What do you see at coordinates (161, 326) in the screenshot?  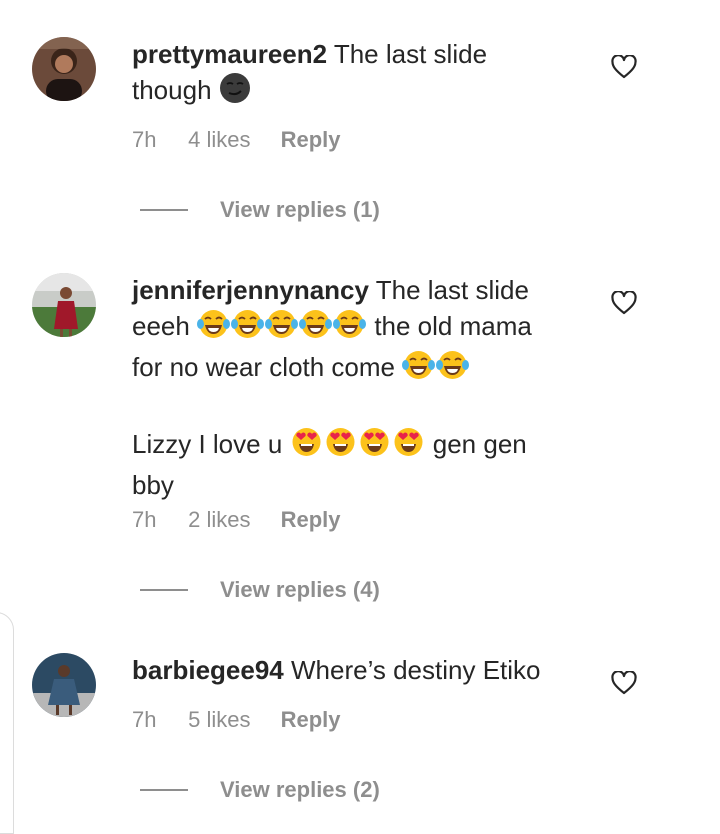 I see `comment-body-line: eeeh` at bounding box center [161, 326].